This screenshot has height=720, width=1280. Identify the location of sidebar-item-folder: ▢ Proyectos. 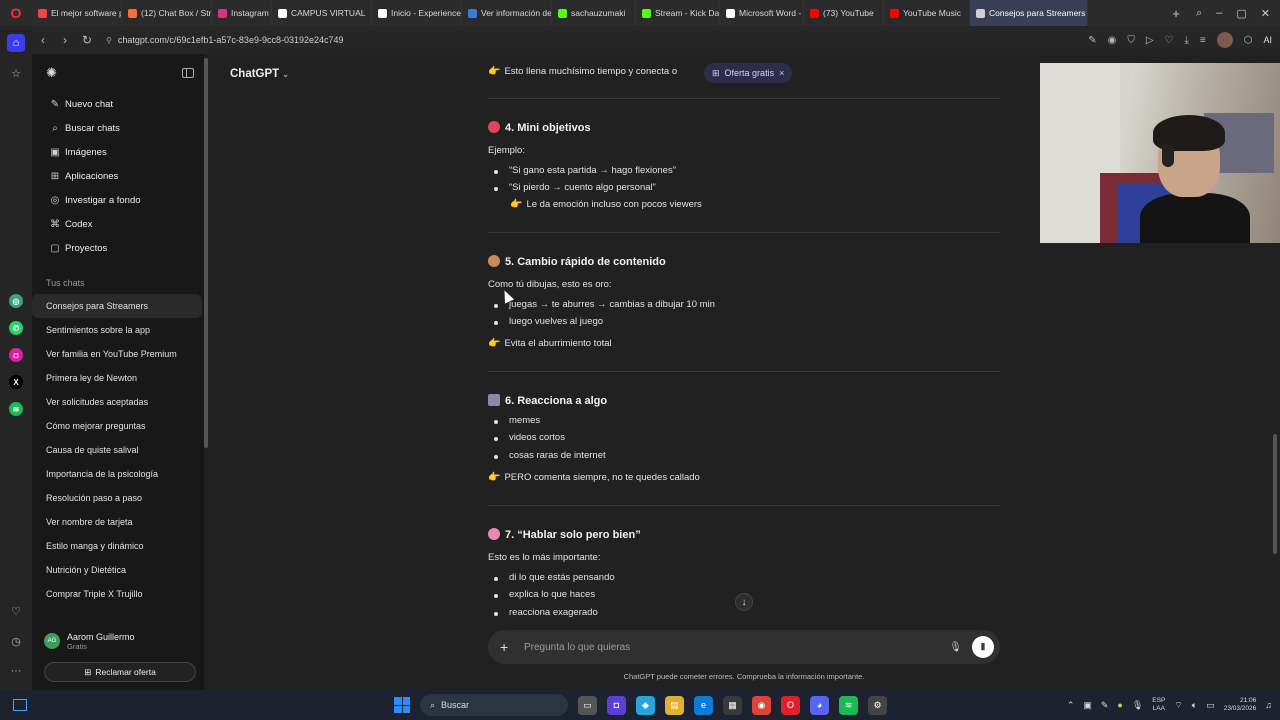
(120, 248).